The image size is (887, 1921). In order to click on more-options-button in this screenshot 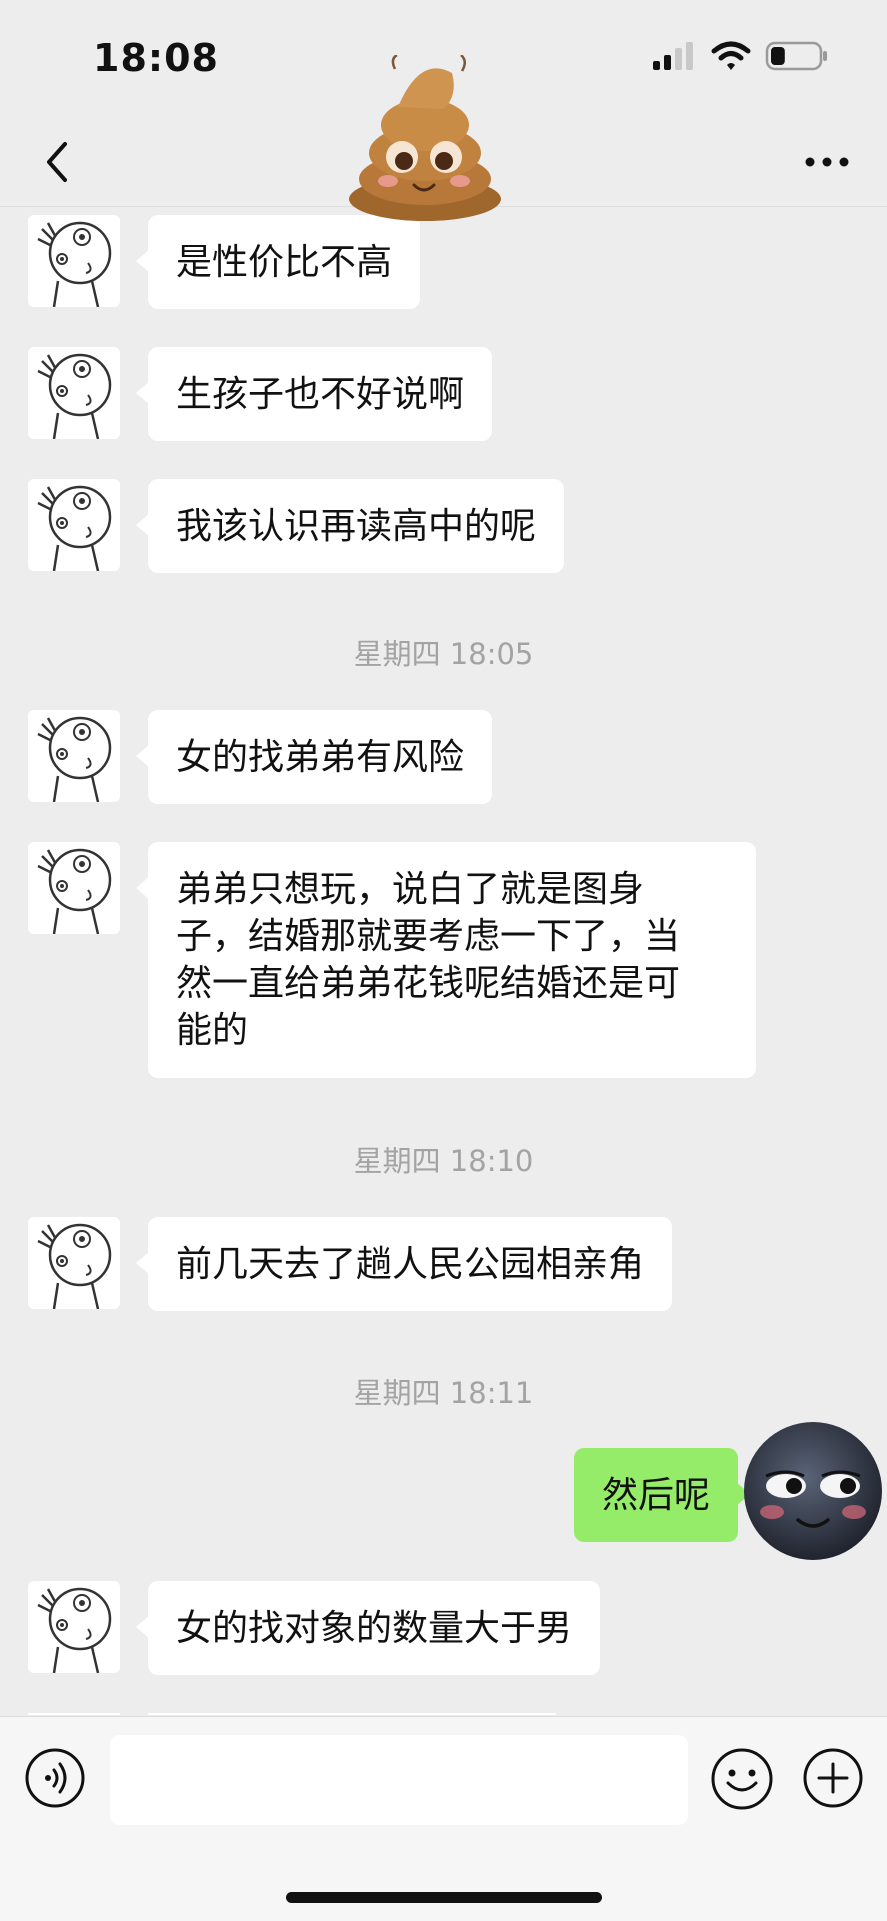, I will do `click(827, 162)`.